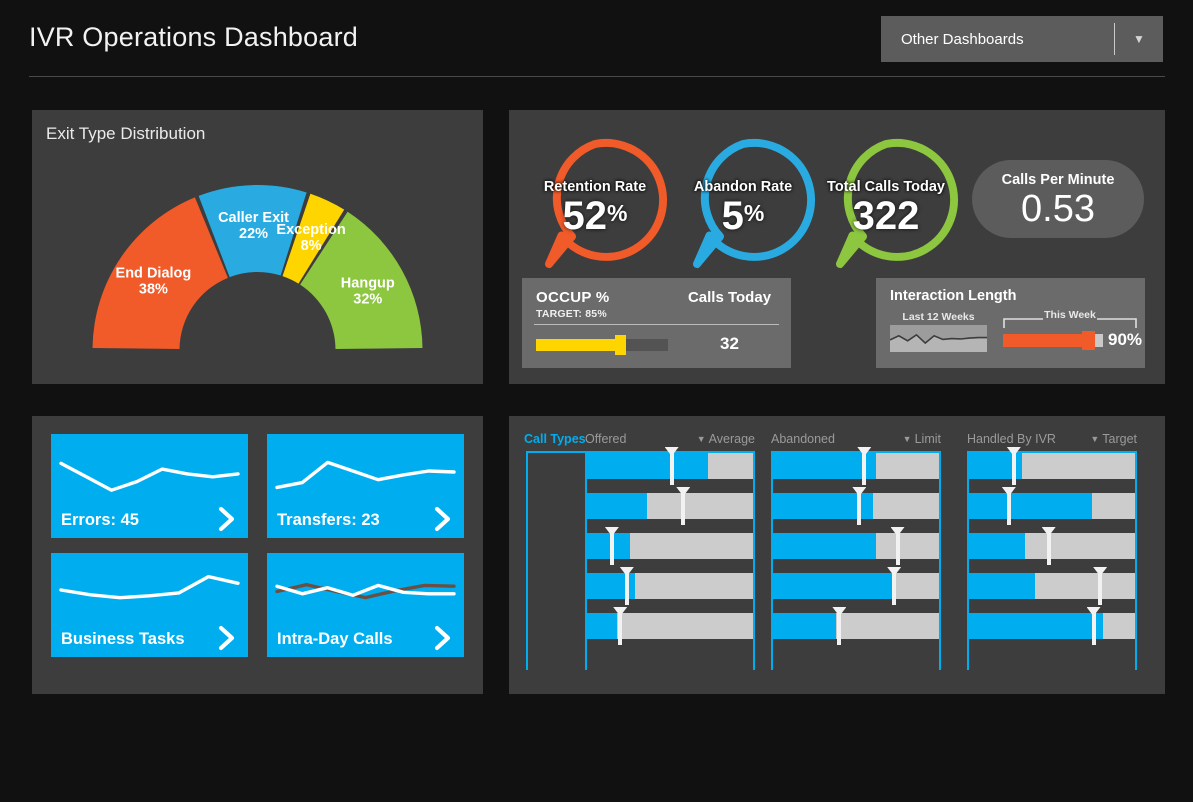 The height and width of the screenshot is (802, 1193). I want to click on kpi-value: 322, so click(886, 216).